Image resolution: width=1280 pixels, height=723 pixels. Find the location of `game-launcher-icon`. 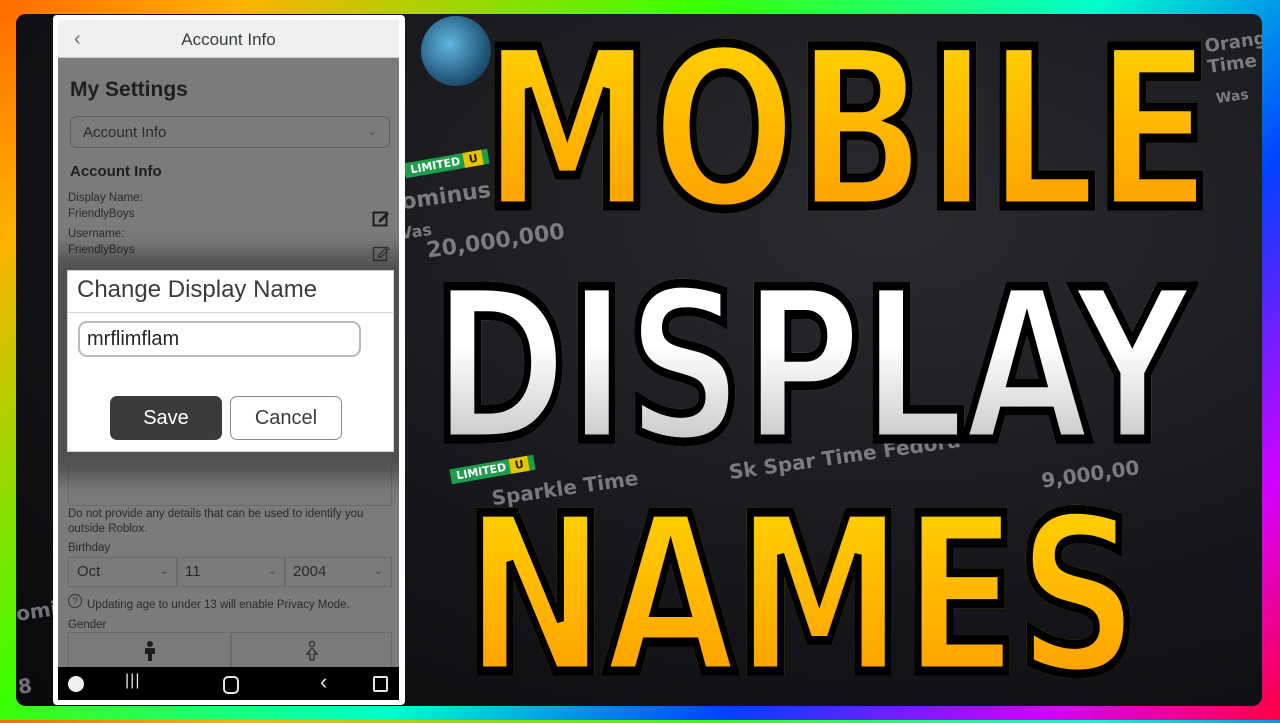

game-launcher-icon is located at coordinates (76, 684).